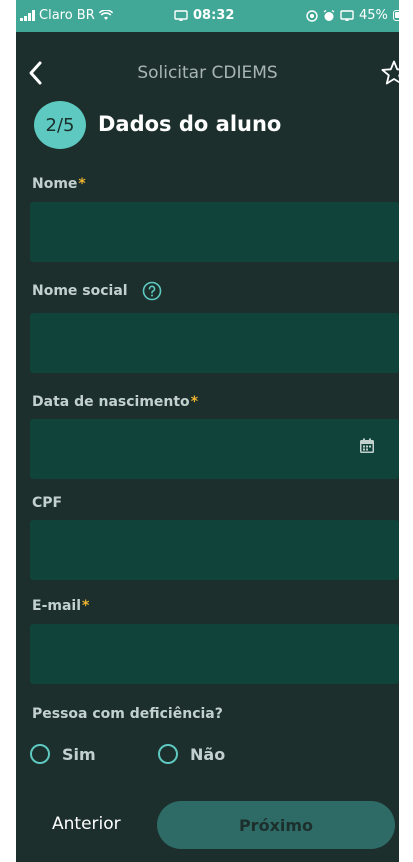 The width and height of the screenshot is (413, 862). What do you see at coordinates (214, 654) in the screenshot?
I see `email-input` at bounding box center [214, 654].